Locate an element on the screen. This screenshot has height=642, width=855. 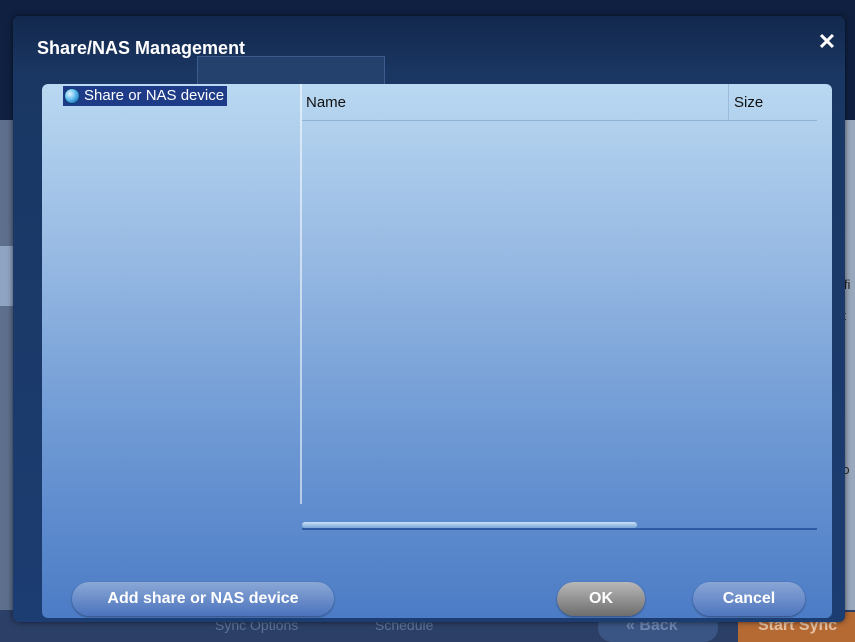
list-header: Name Size is located at coordinates (559, 102).